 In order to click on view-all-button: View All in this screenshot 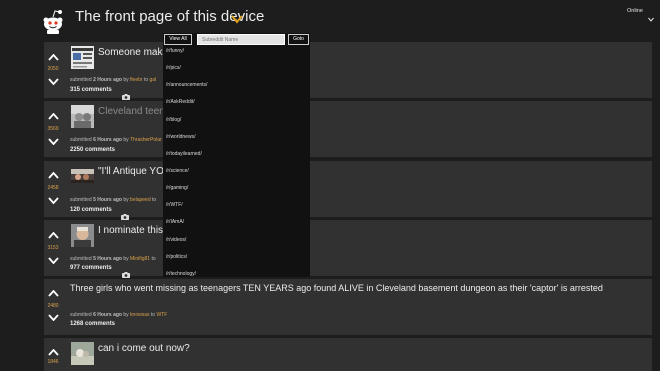, I will do `click(178, 39)`.